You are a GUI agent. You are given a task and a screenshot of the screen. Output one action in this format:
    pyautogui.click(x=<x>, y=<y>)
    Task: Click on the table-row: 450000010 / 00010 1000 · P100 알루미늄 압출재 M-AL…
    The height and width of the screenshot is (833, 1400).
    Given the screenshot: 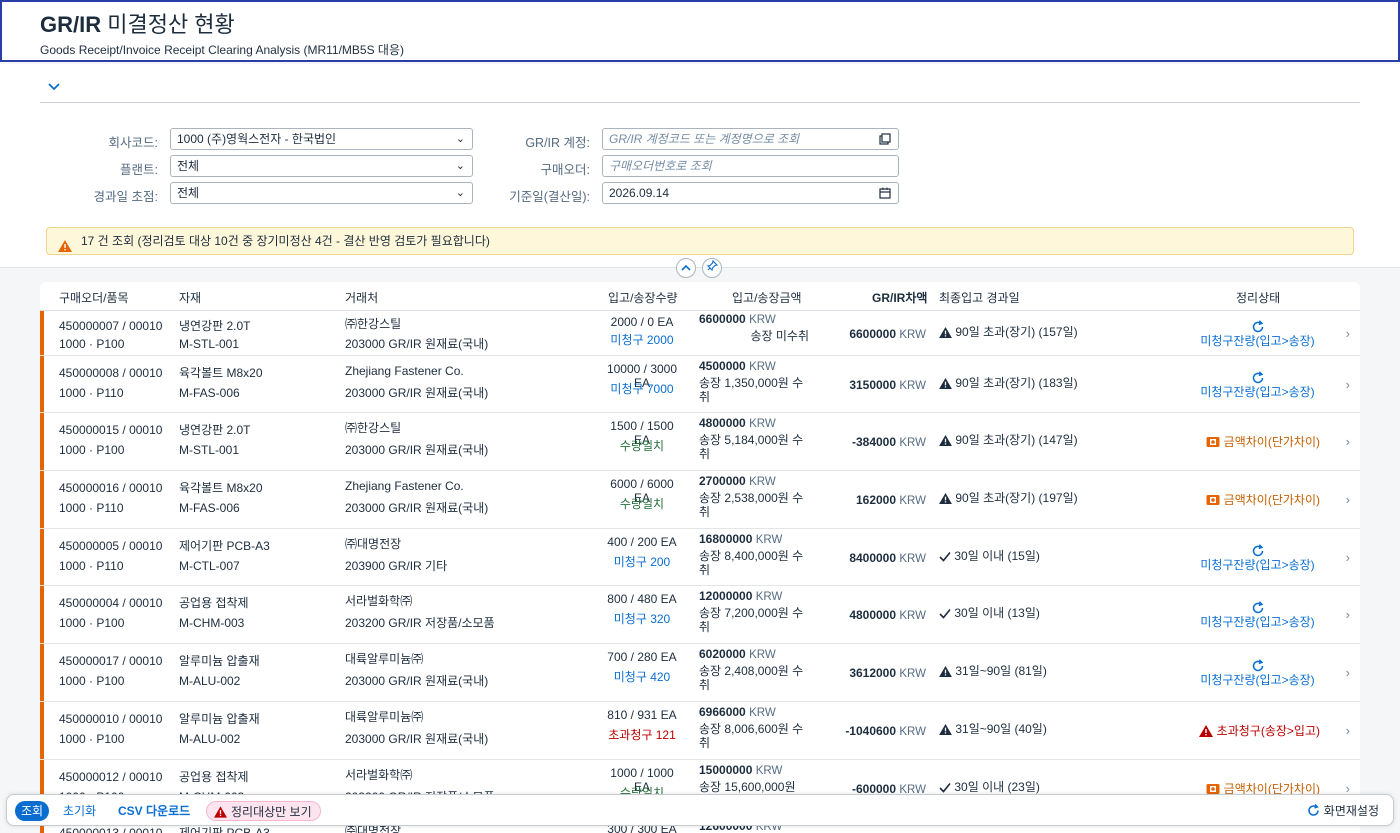 What is the action you would take?
    pyautogui.click(x=700, y=731)
    